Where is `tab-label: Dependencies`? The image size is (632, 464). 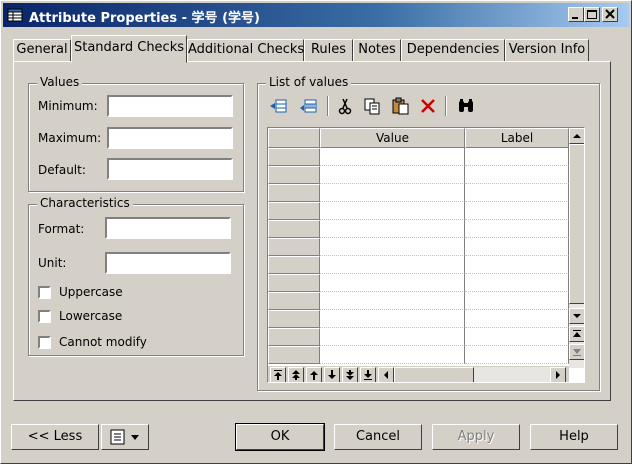
tab-label: Dependencies is located at coordinates (453, 49).